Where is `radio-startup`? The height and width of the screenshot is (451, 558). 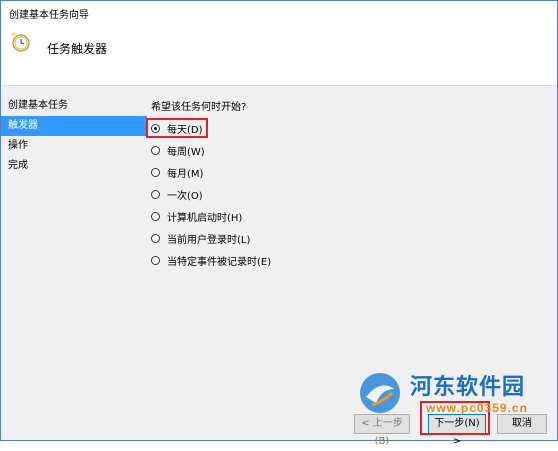
radio-startup is located at coordinates (155, 216).